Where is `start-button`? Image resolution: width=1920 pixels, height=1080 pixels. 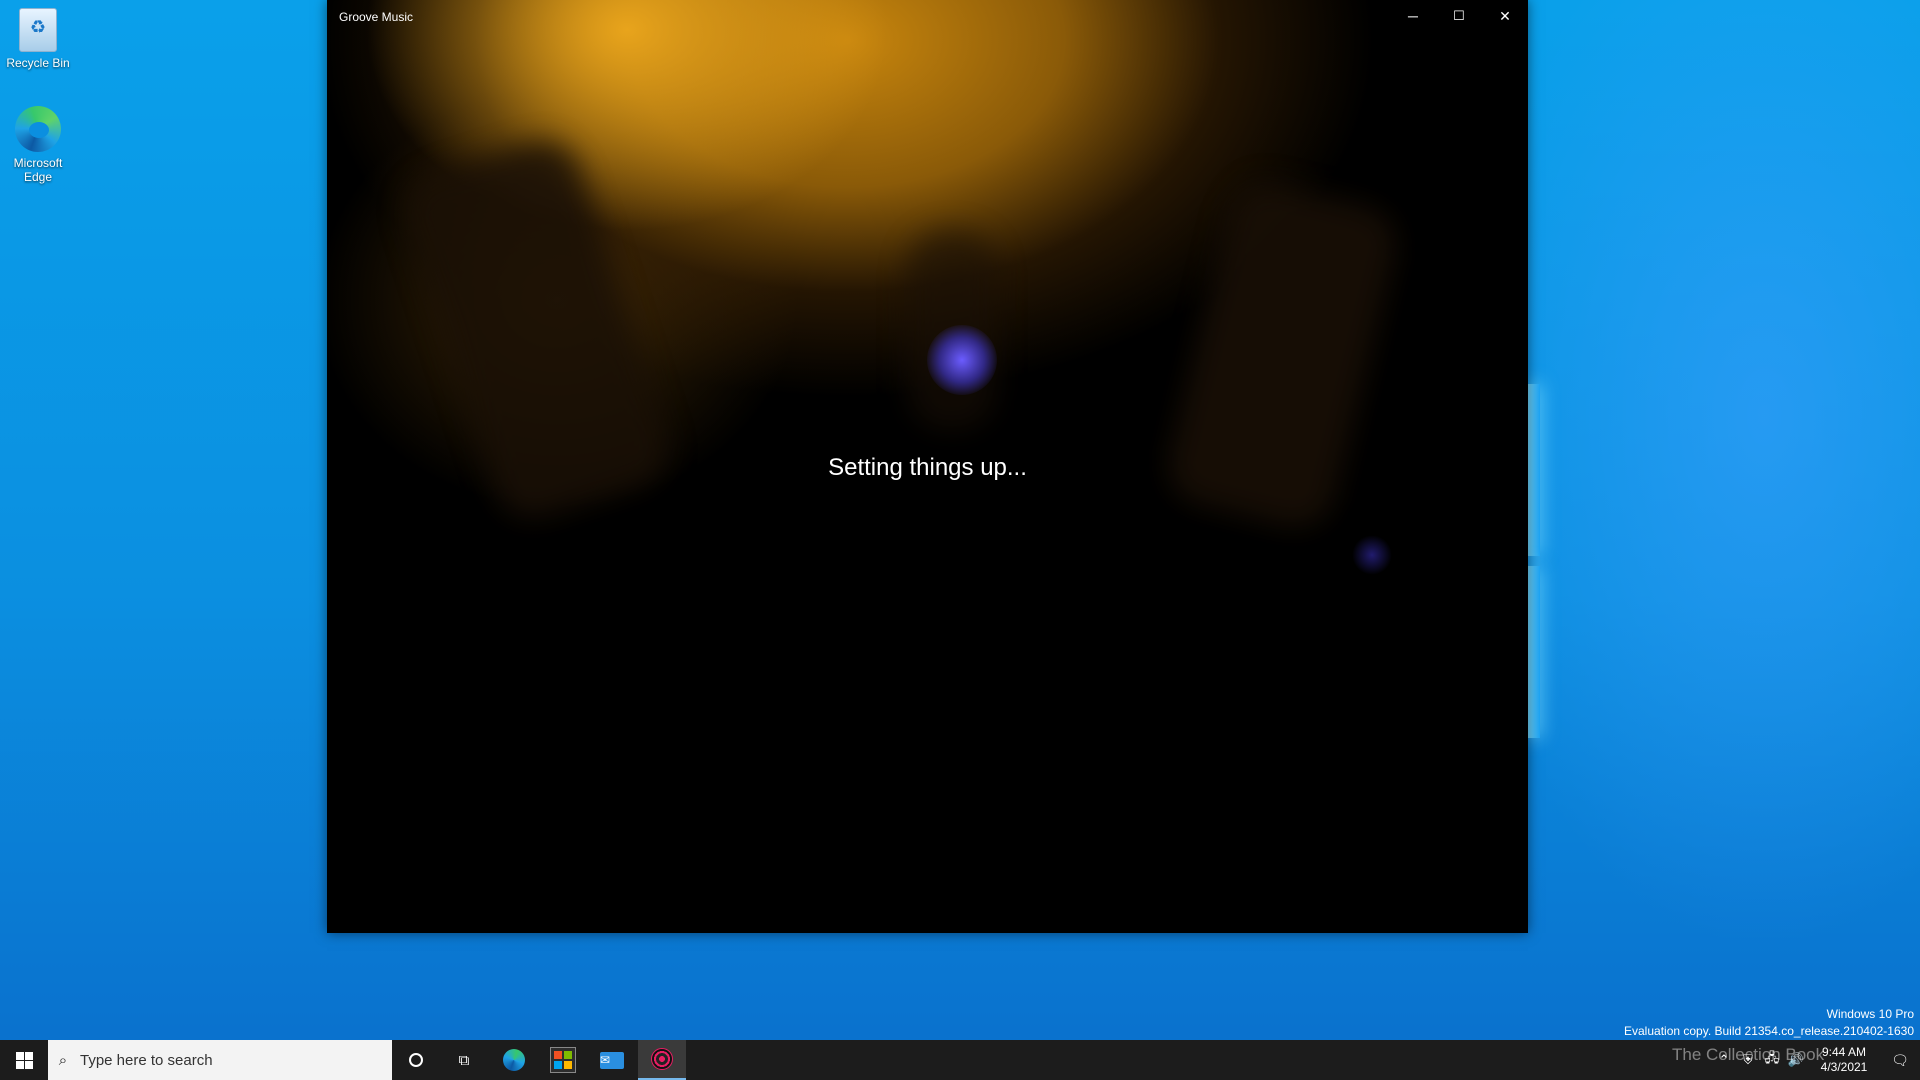 start-button is located at coordinates (24, 1060).